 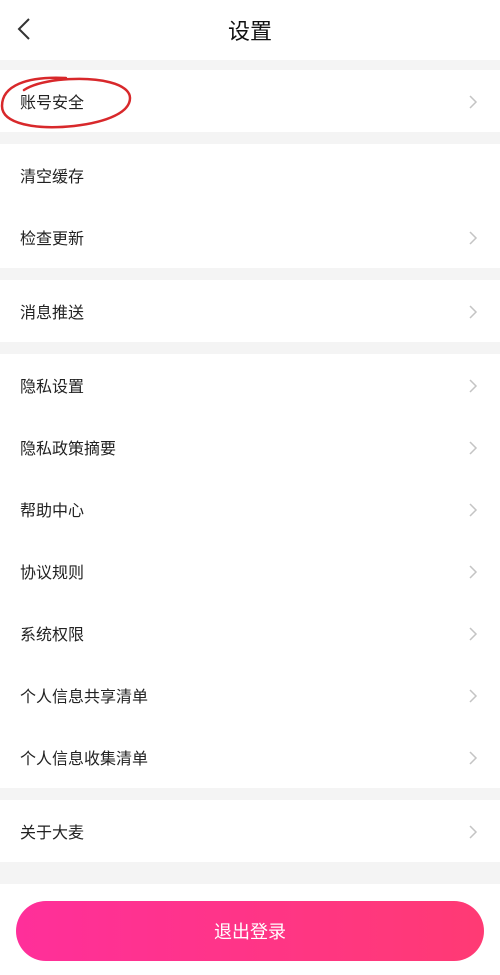 I want to click on settings-item-push: 消息推送, so click(x=250, y=311).